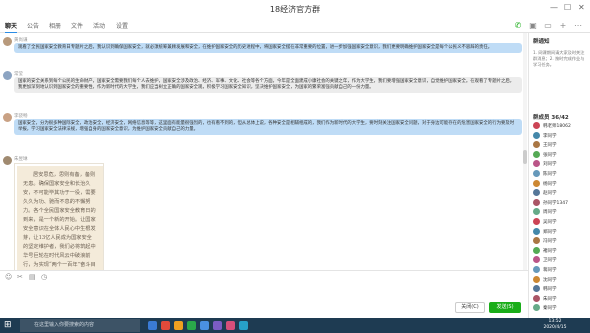  Describe the element at coordinates (264, 294) in the screenshot. I see `input-area` at that location.